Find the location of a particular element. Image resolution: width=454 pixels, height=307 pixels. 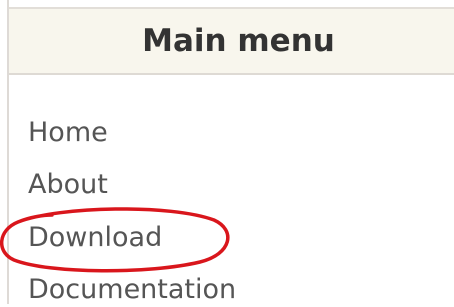

menu-item-about: About is located at coordinates (68, 185).